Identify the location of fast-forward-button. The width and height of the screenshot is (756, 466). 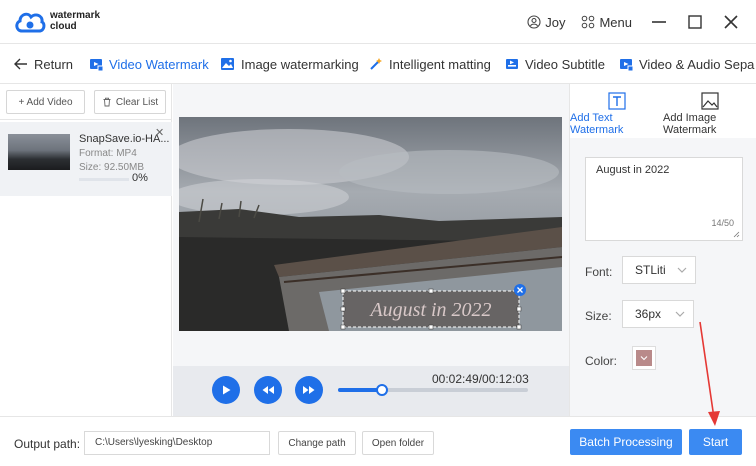
(309, 390).